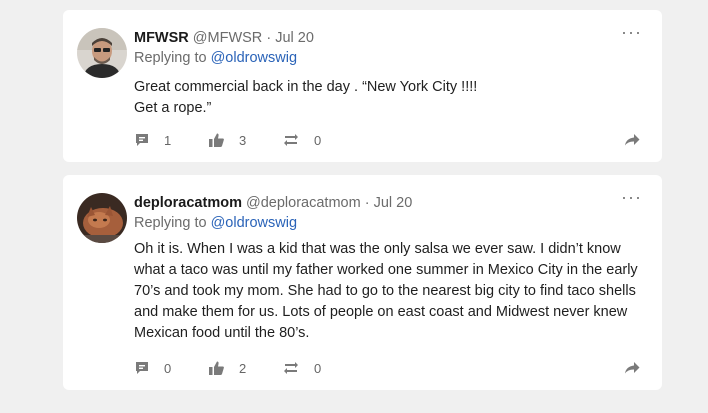  Describe the element at coordinates (387, 368) in the screenshot. I see `action-bar: 0 2 0` at that location.